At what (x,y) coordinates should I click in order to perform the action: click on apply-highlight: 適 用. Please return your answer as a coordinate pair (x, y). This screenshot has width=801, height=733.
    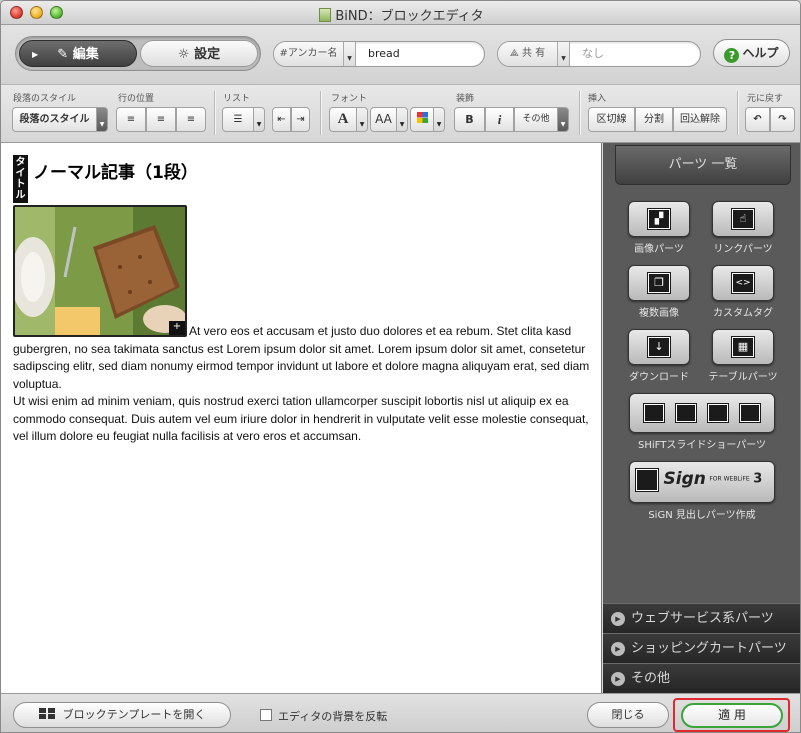
    Looking at the image, I should click on (731, 715).